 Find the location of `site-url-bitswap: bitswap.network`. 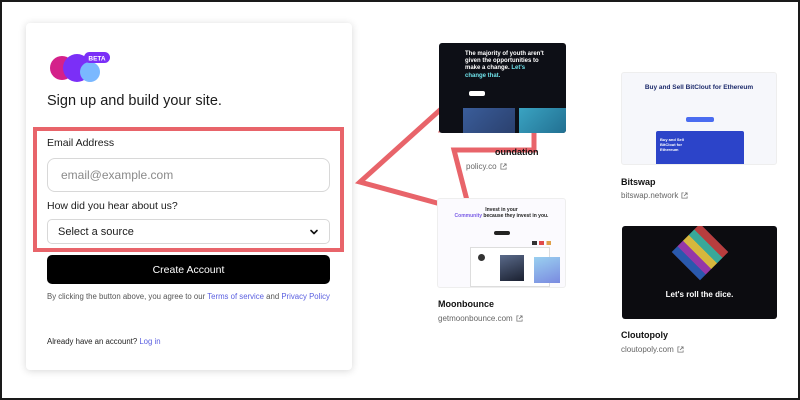

site-url-bitswap: bitswap.network is located at coordinates (654, 195).